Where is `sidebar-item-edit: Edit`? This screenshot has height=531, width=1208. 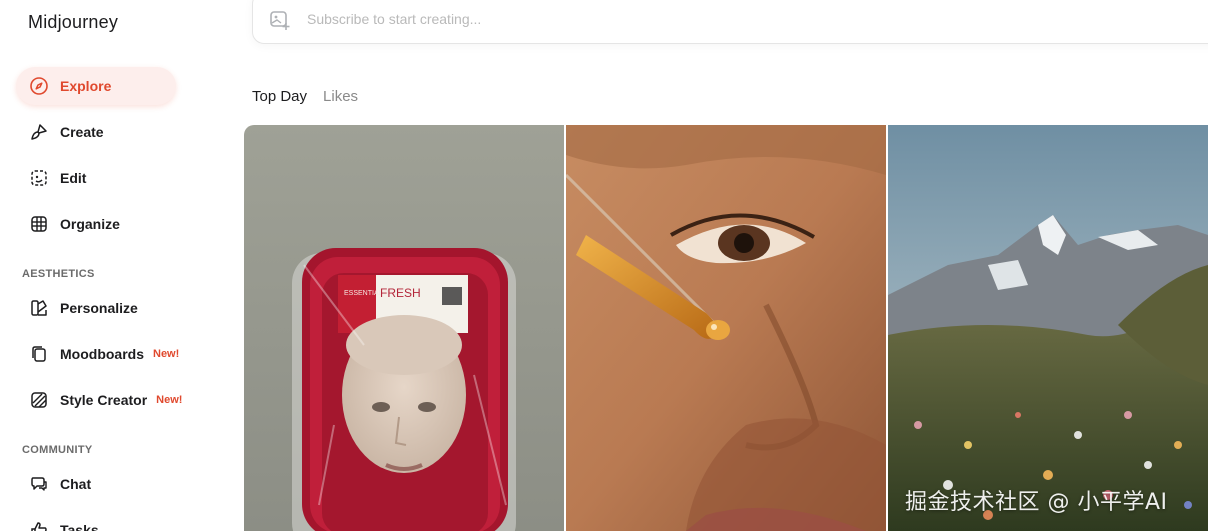 sidebar-item-edit: Edit is located at coordinates (96, 178).